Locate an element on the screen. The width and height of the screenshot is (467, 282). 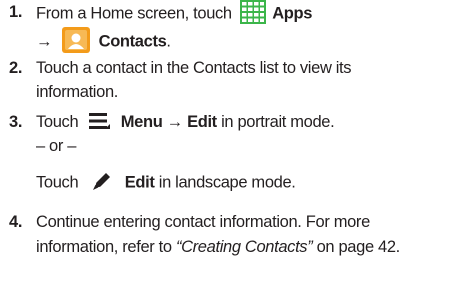
step-number: 4. is located at coordinates (16, 222).